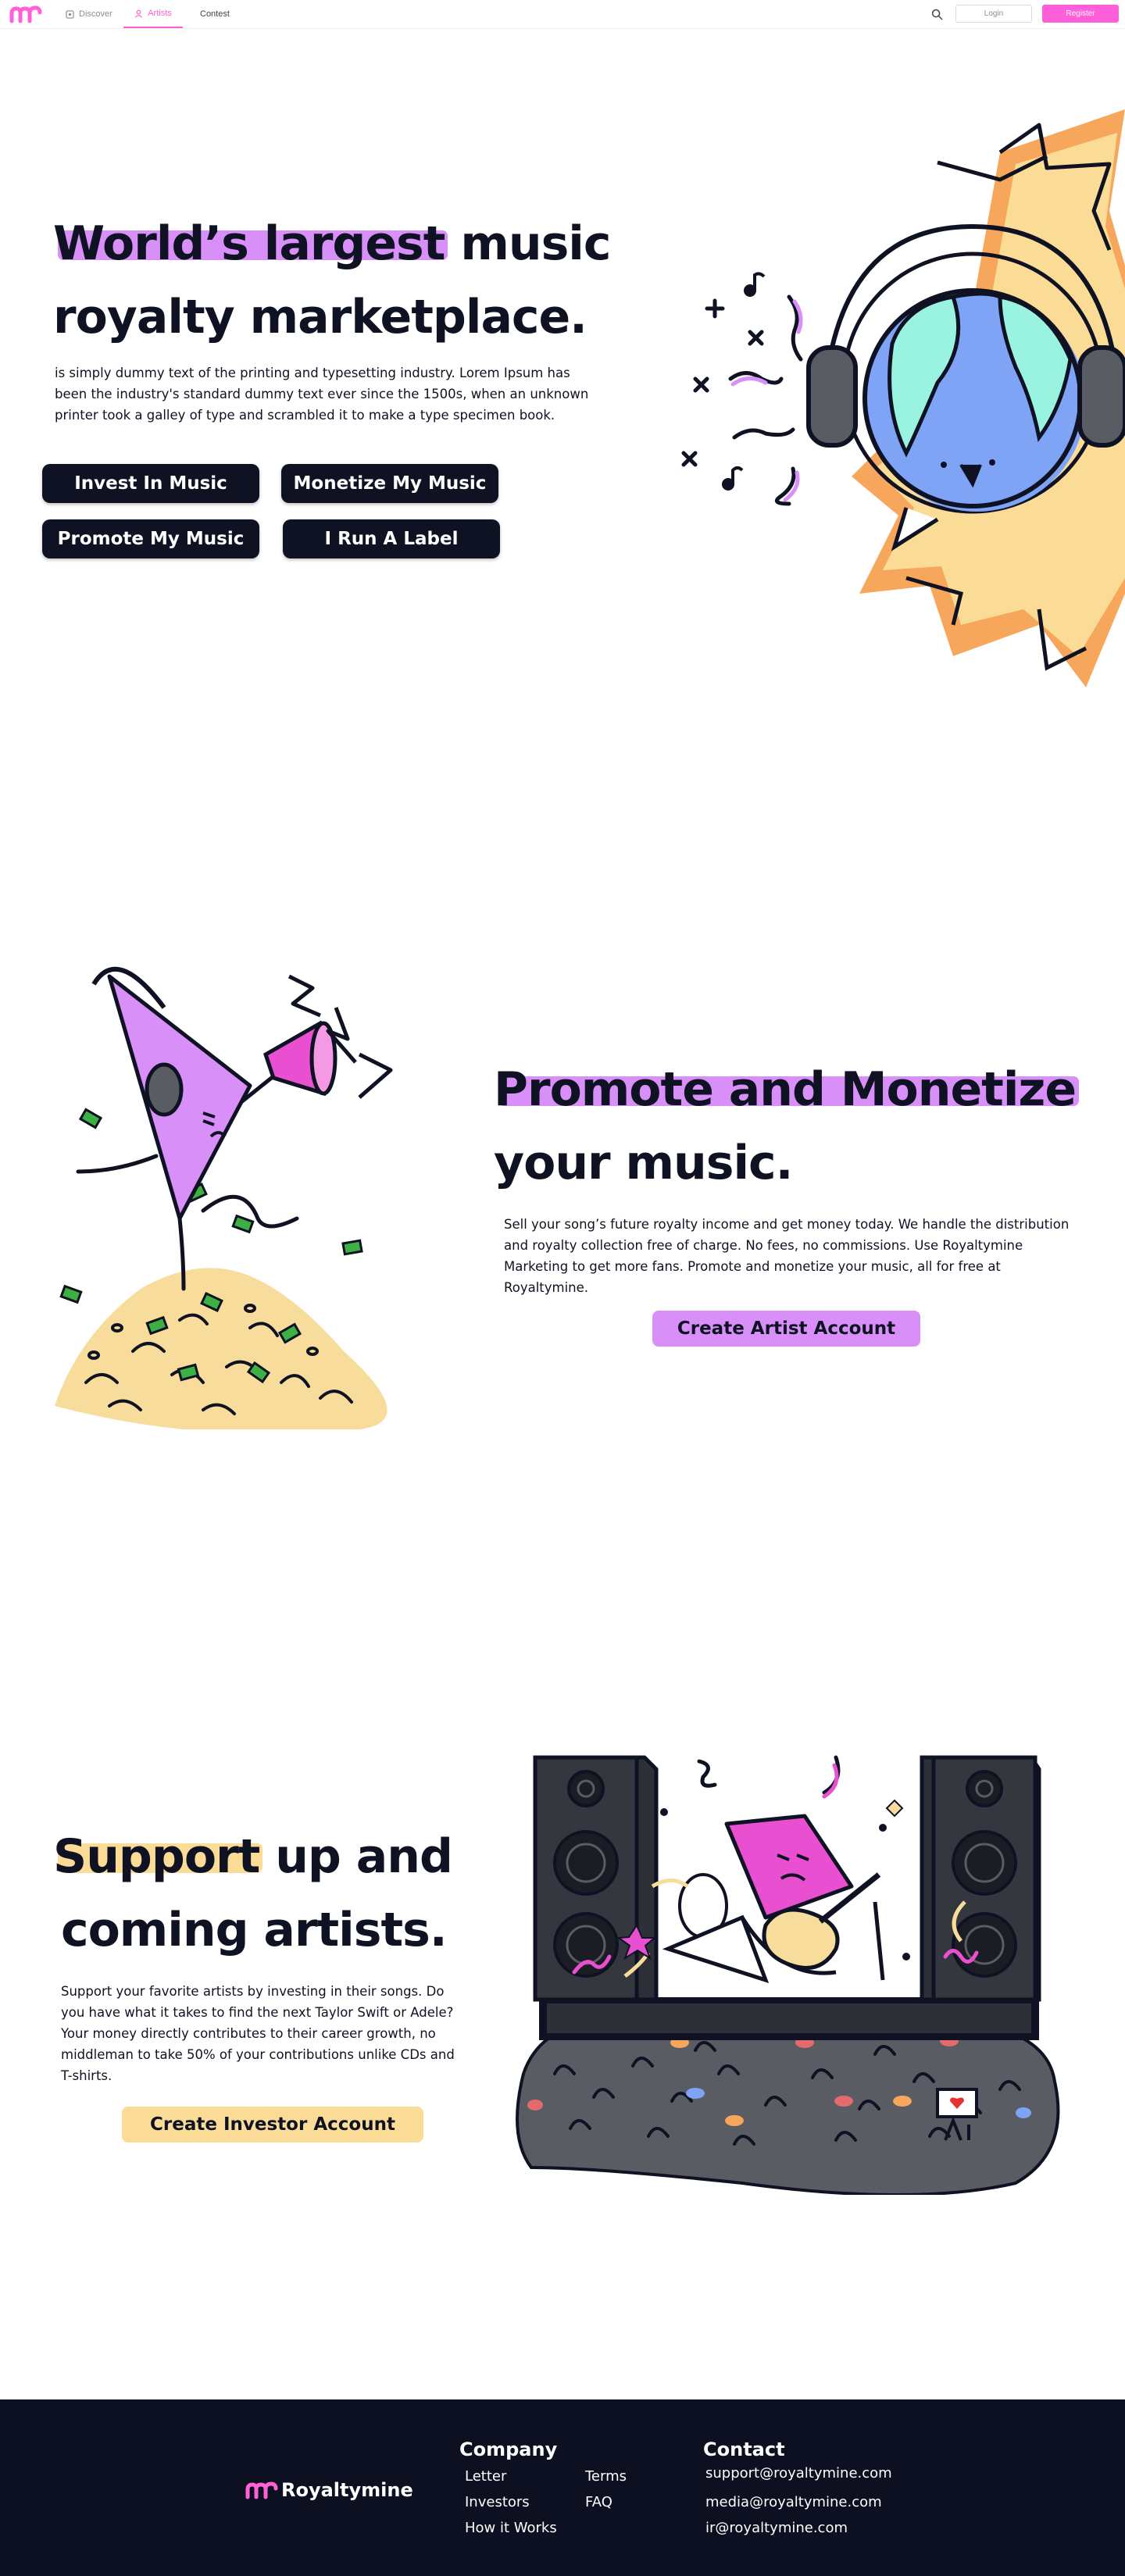  What do you see at coordinates (508, 2449) in the screenshot?
I see `footer-company-heading: Company` at bounding box center [508, 2449].